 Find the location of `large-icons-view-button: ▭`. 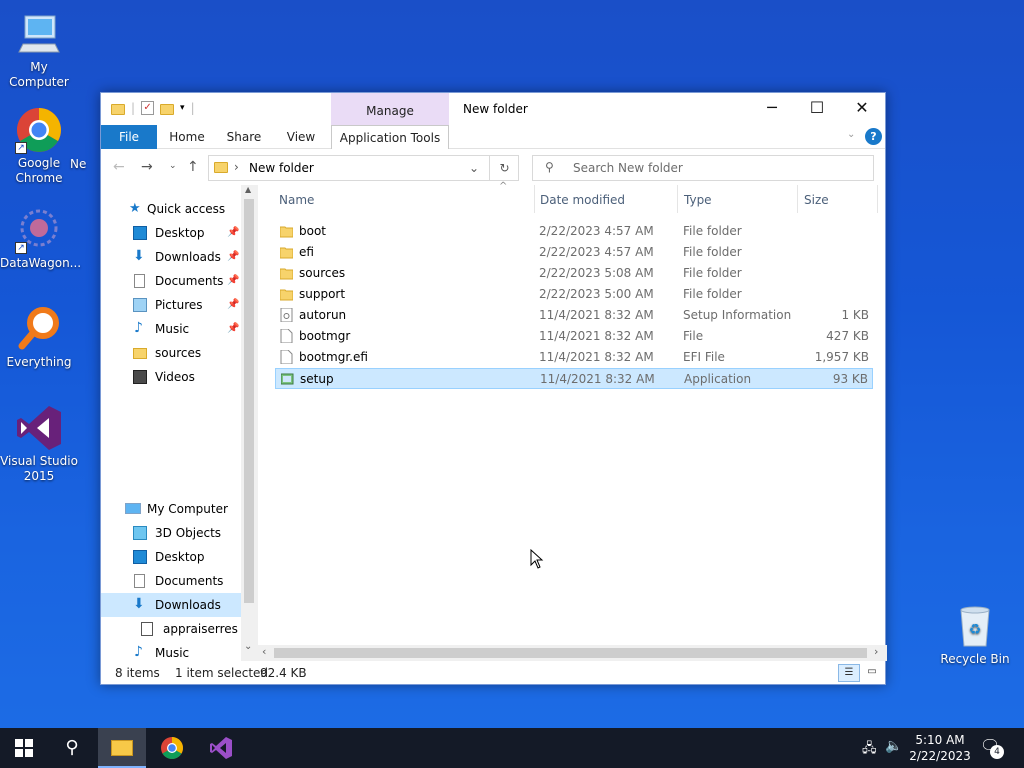

large-icons-view-button: ▭ is located at coordinates (872, 673).